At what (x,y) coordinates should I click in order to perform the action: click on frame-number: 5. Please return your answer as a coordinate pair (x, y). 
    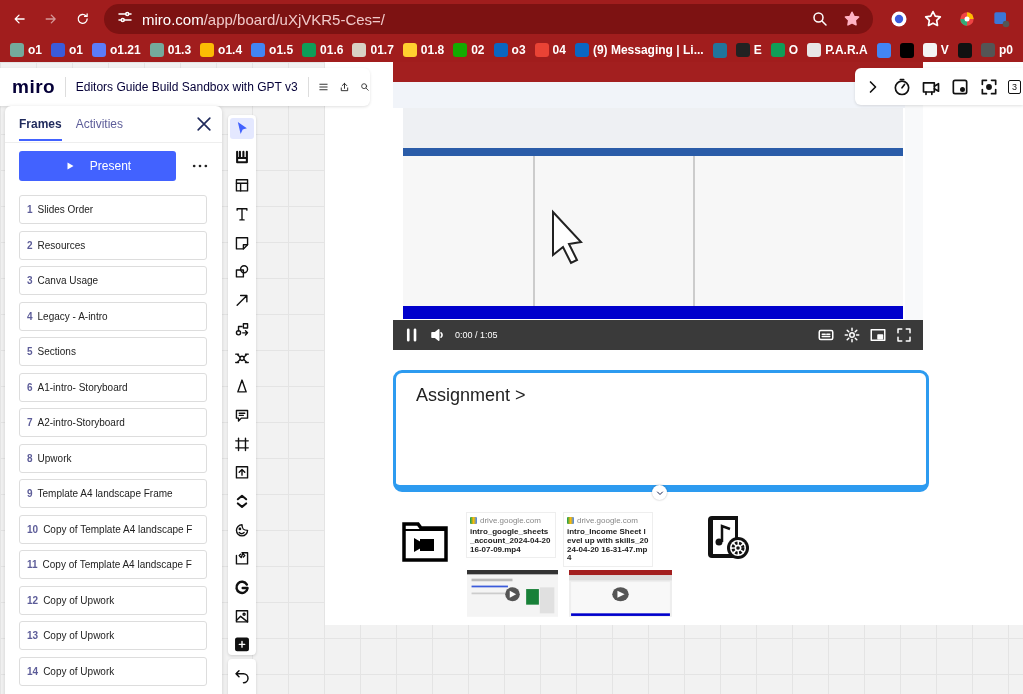
    Looking at the image, I should click on (30, 351).